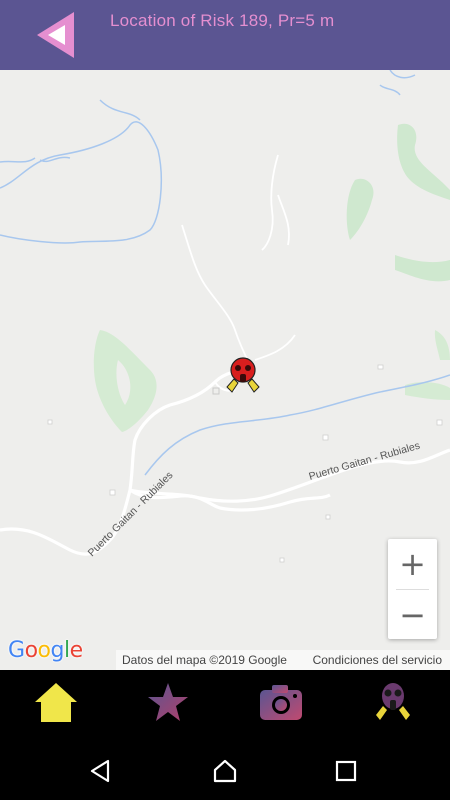 The height and width of the screenshot is (800, 450). Describe the element at coordinates (57, 650) in the screenshot. I see `google-logo-letter: g` at that location.